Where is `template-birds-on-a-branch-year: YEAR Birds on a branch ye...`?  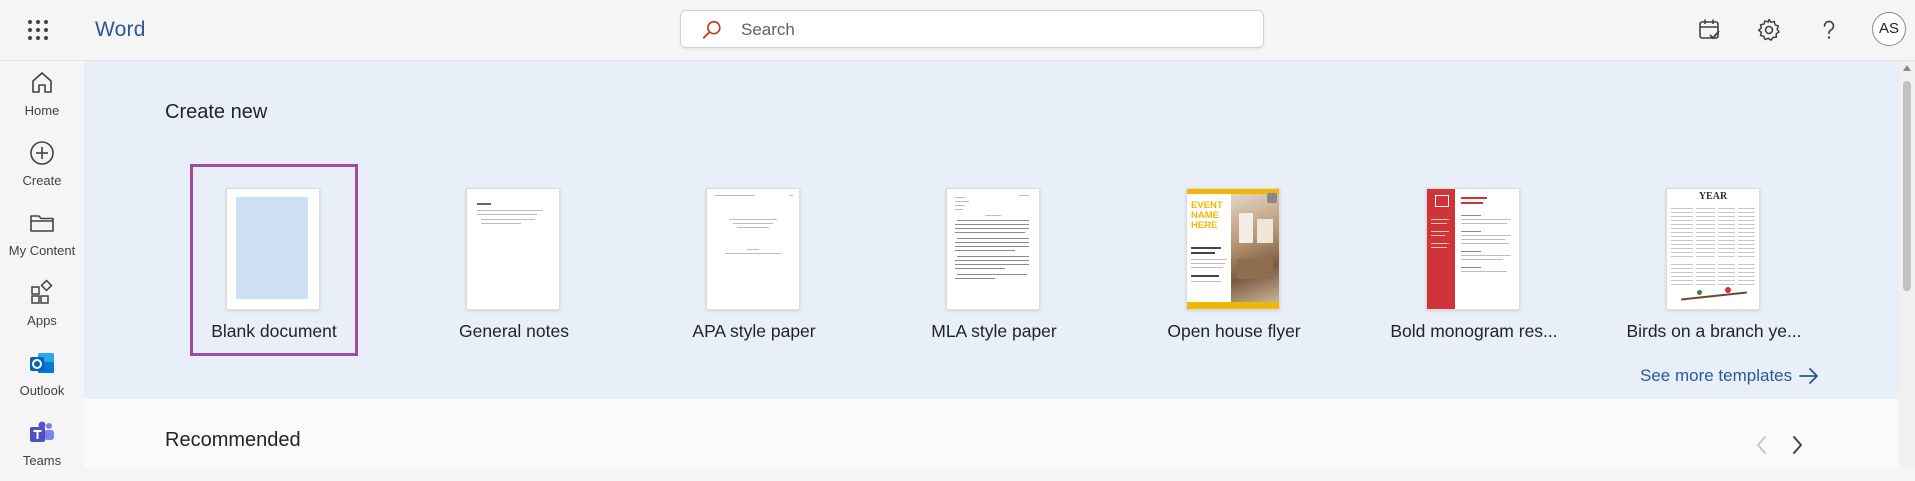
template-birds-on-a-branch-year: YEAR Birds on a branch ye... is located at coordinates (1714, 260).